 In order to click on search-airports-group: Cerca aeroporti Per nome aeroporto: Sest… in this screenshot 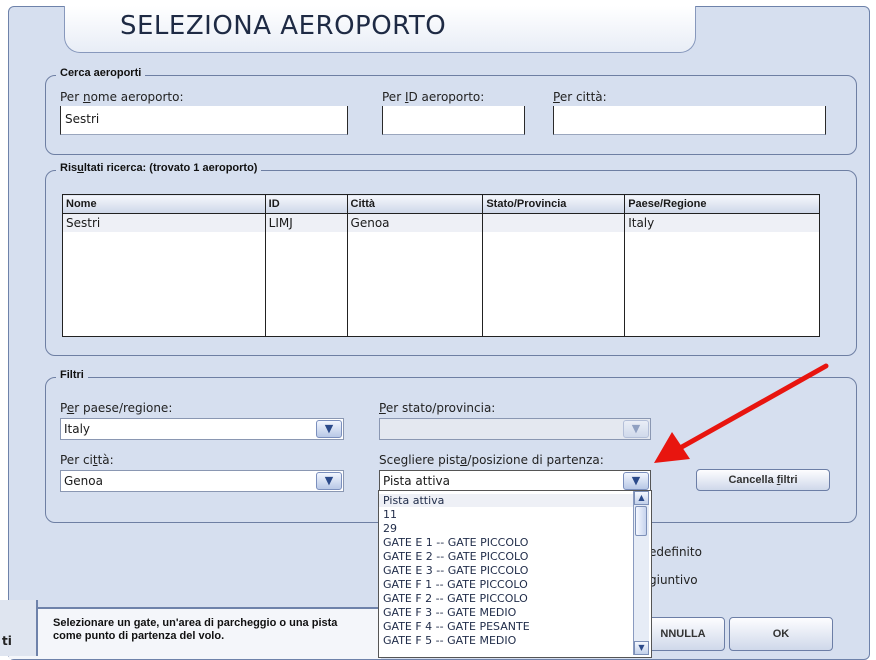, I will do `click(451, 111)`.